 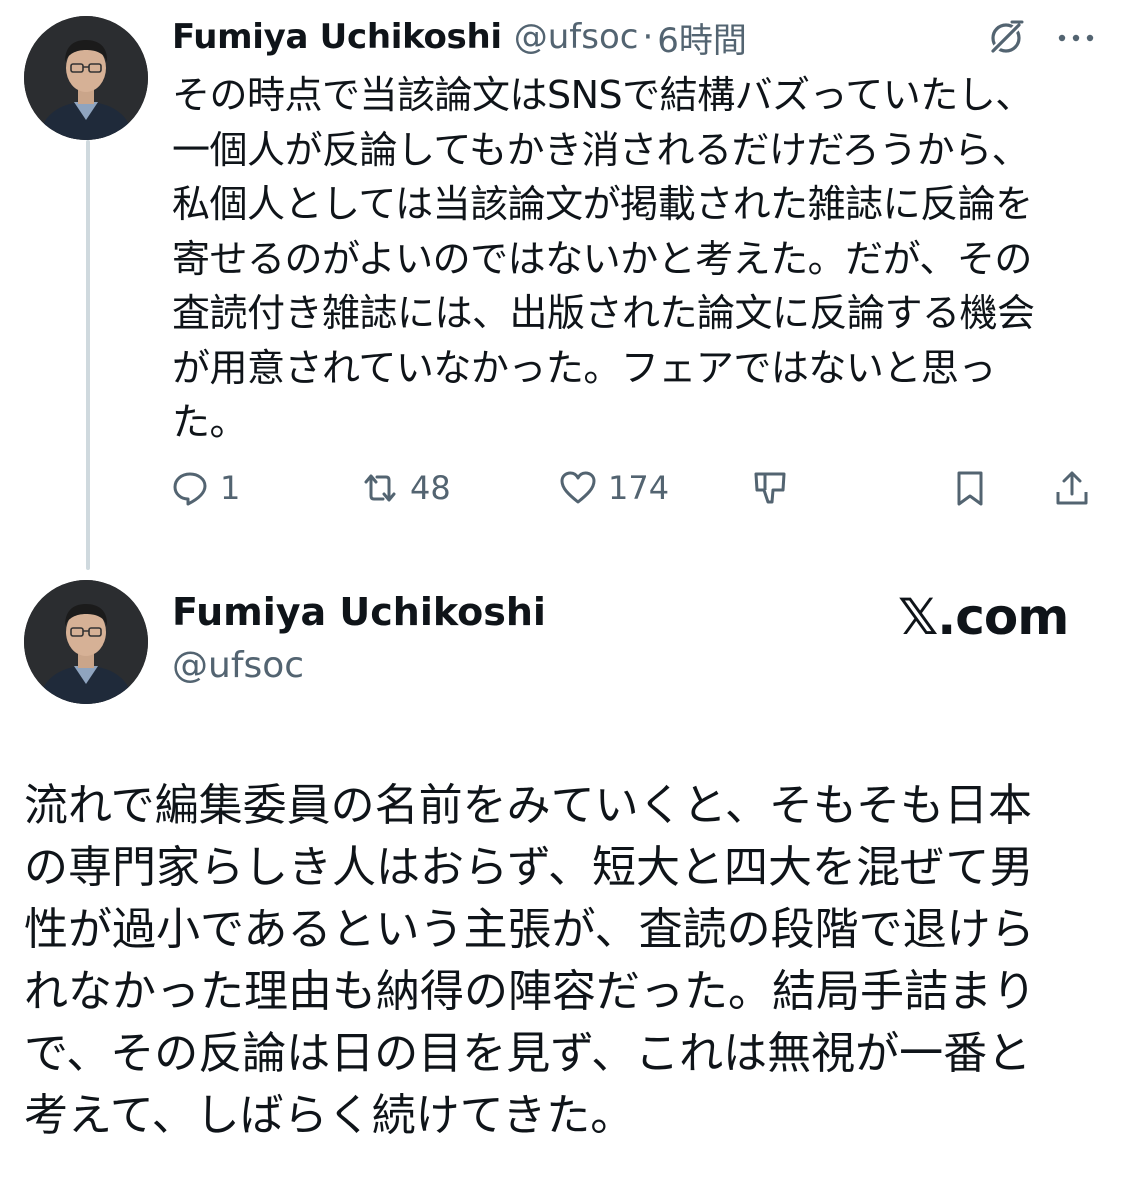 I want to click on reply-count: 1, so click(x=230, y=488).